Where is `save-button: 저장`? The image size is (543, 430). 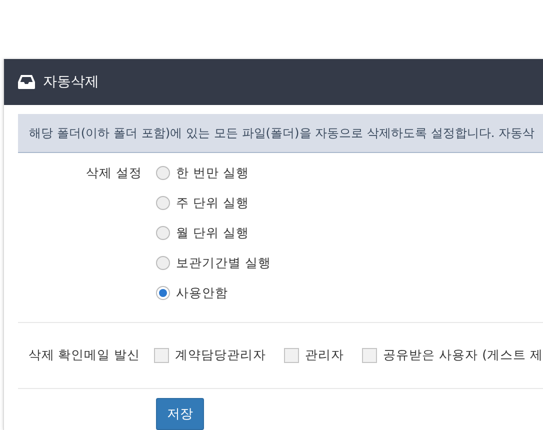 save-button: 저장 is located at coordinates (180, 414).